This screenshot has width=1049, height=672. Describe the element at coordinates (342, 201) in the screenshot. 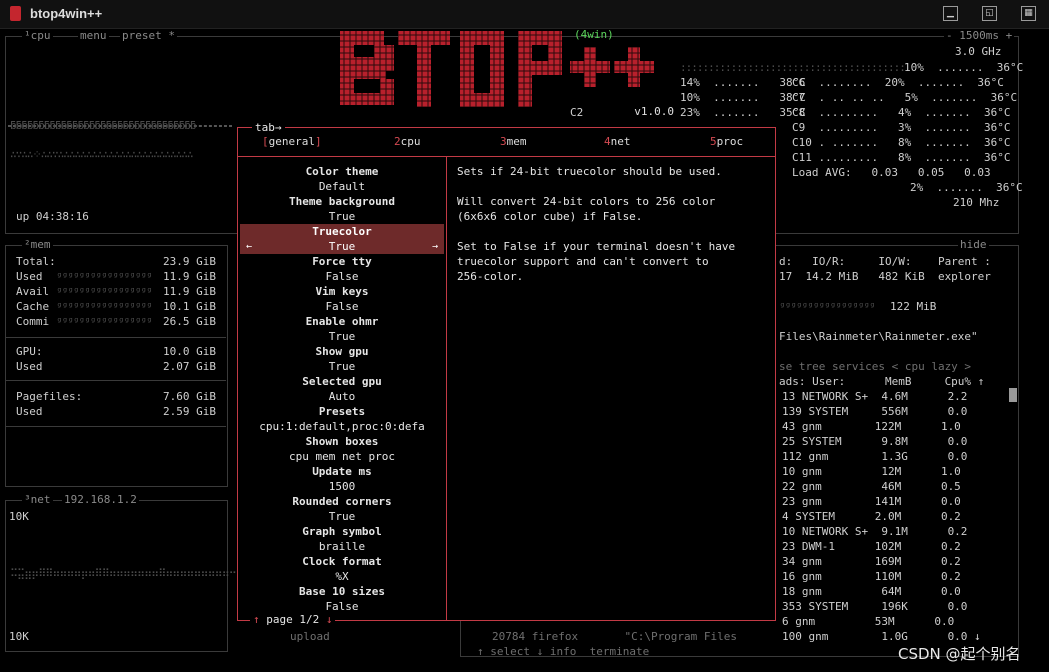

I see `option-name: Theme background` at that location.